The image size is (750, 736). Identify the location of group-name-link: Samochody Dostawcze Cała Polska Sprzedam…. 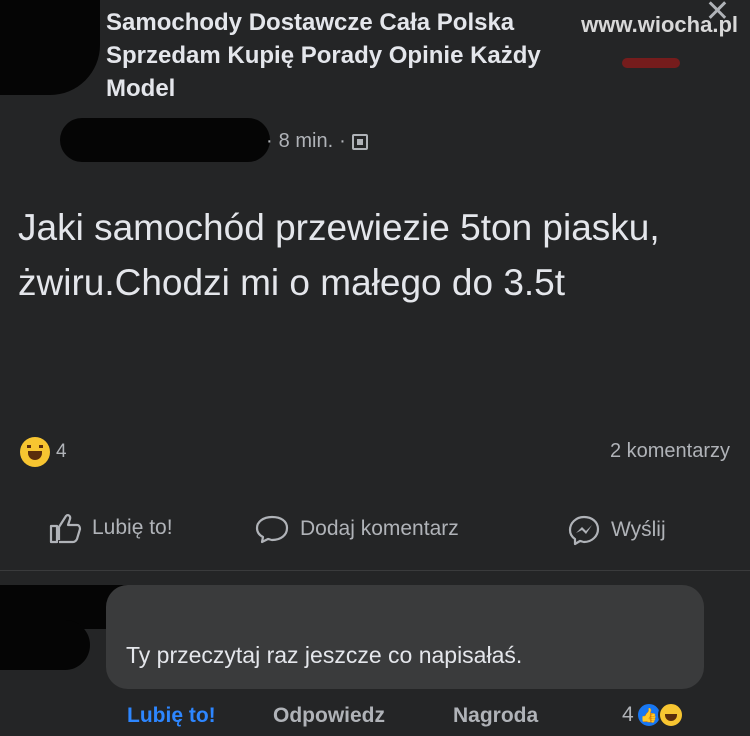
(341, 55).